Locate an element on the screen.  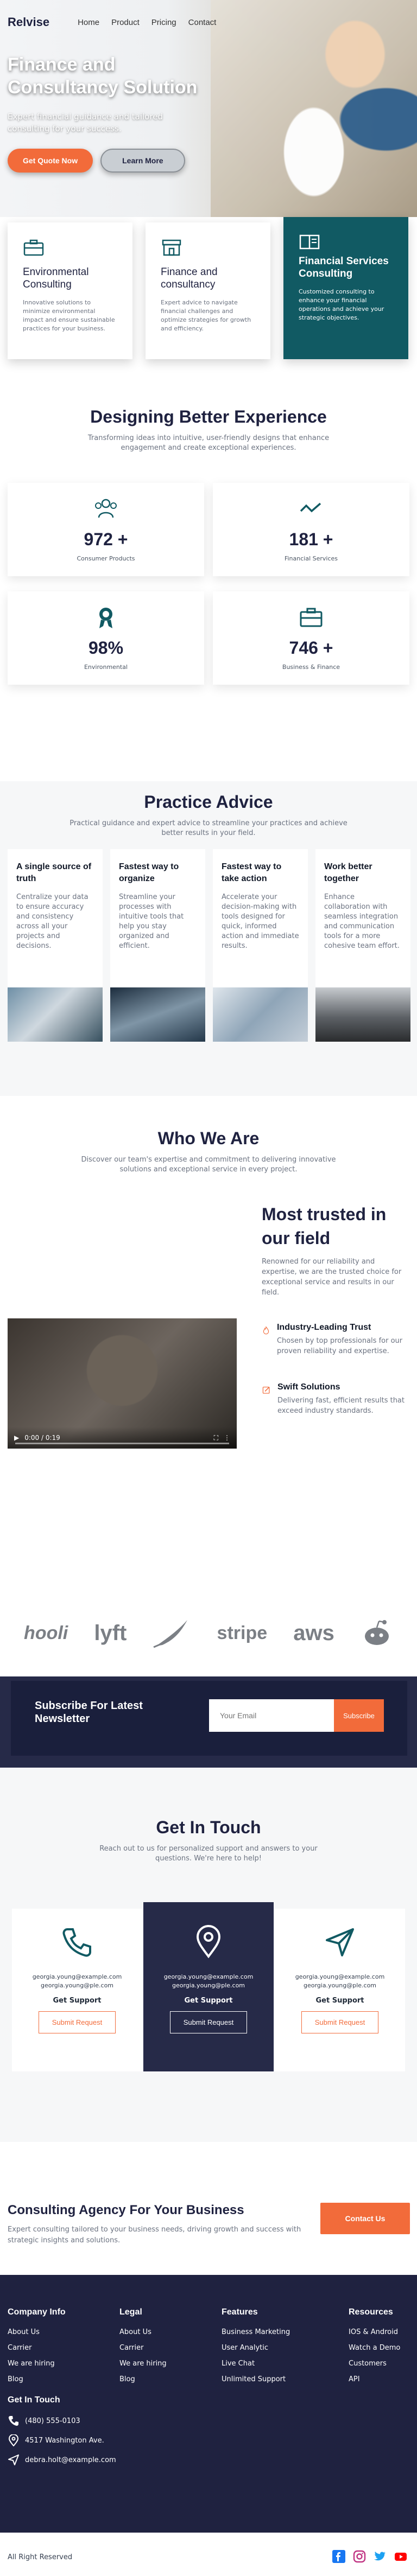
phone-icon is located at coordinates (76, 1942).